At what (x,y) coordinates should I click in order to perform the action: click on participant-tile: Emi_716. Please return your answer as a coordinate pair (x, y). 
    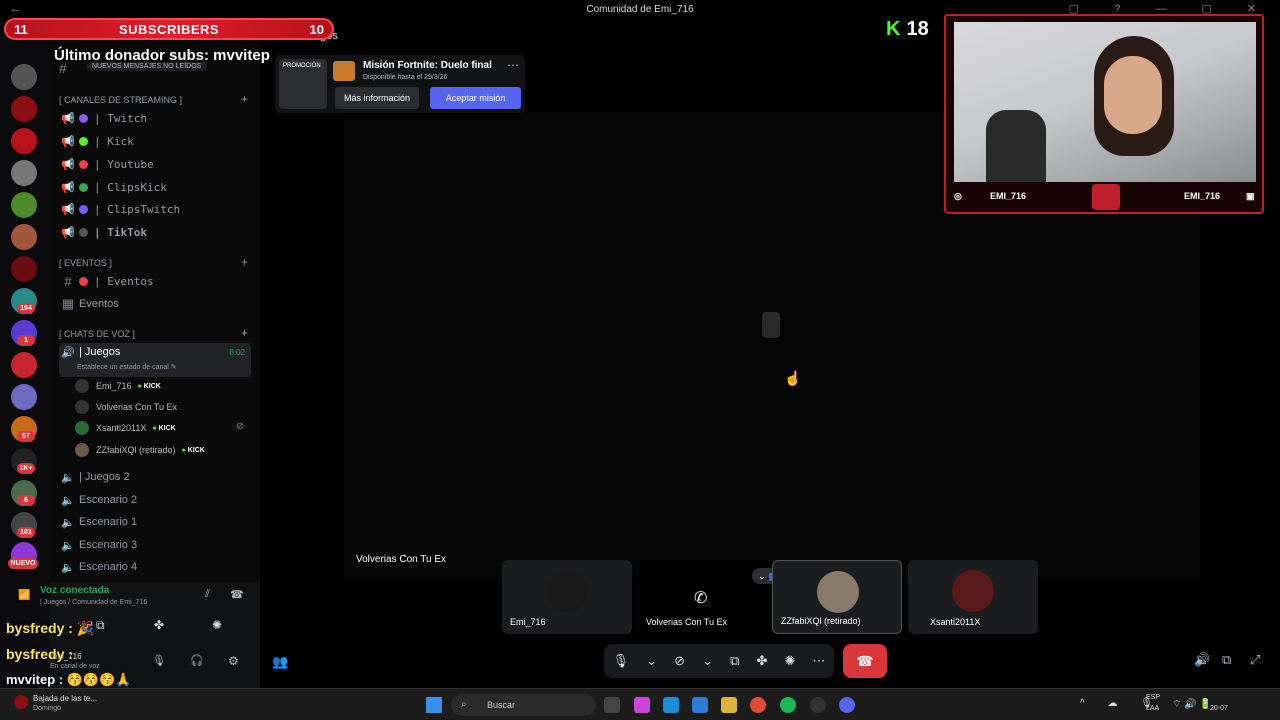
    Looking at the image, I should click on (567, 597).